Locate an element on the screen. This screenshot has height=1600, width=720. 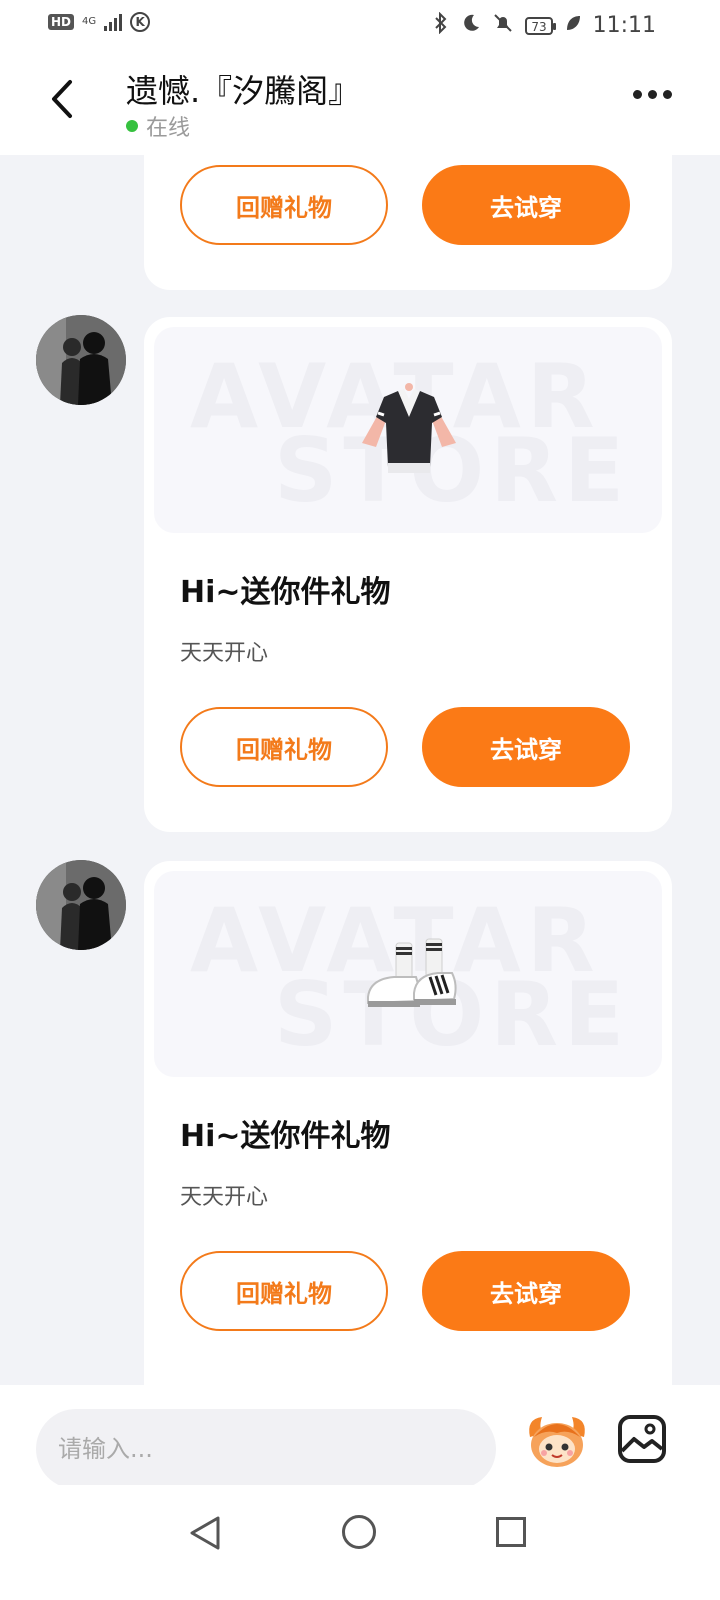
sneakers-item-image is located at coordinates (412, 972).